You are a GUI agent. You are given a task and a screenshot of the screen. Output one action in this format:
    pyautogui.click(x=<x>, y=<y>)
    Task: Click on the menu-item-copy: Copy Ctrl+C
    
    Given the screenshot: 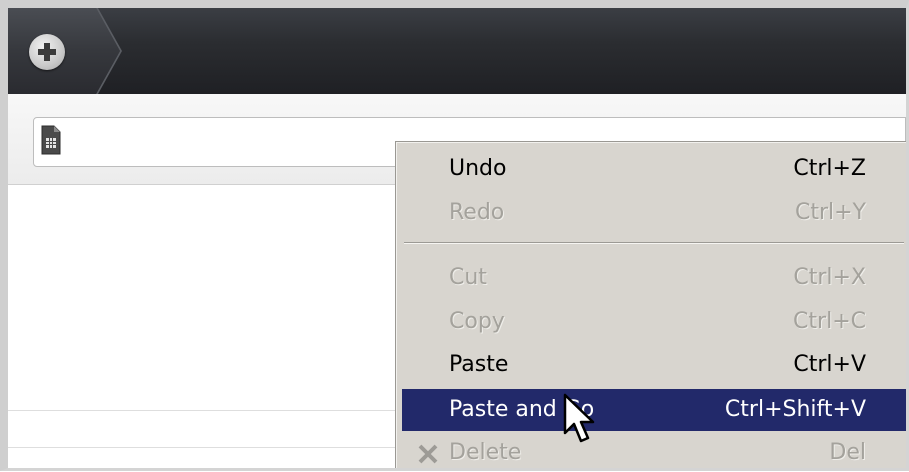 What is the action you would take?
    pyautogui.click(x=654, y=322)
    